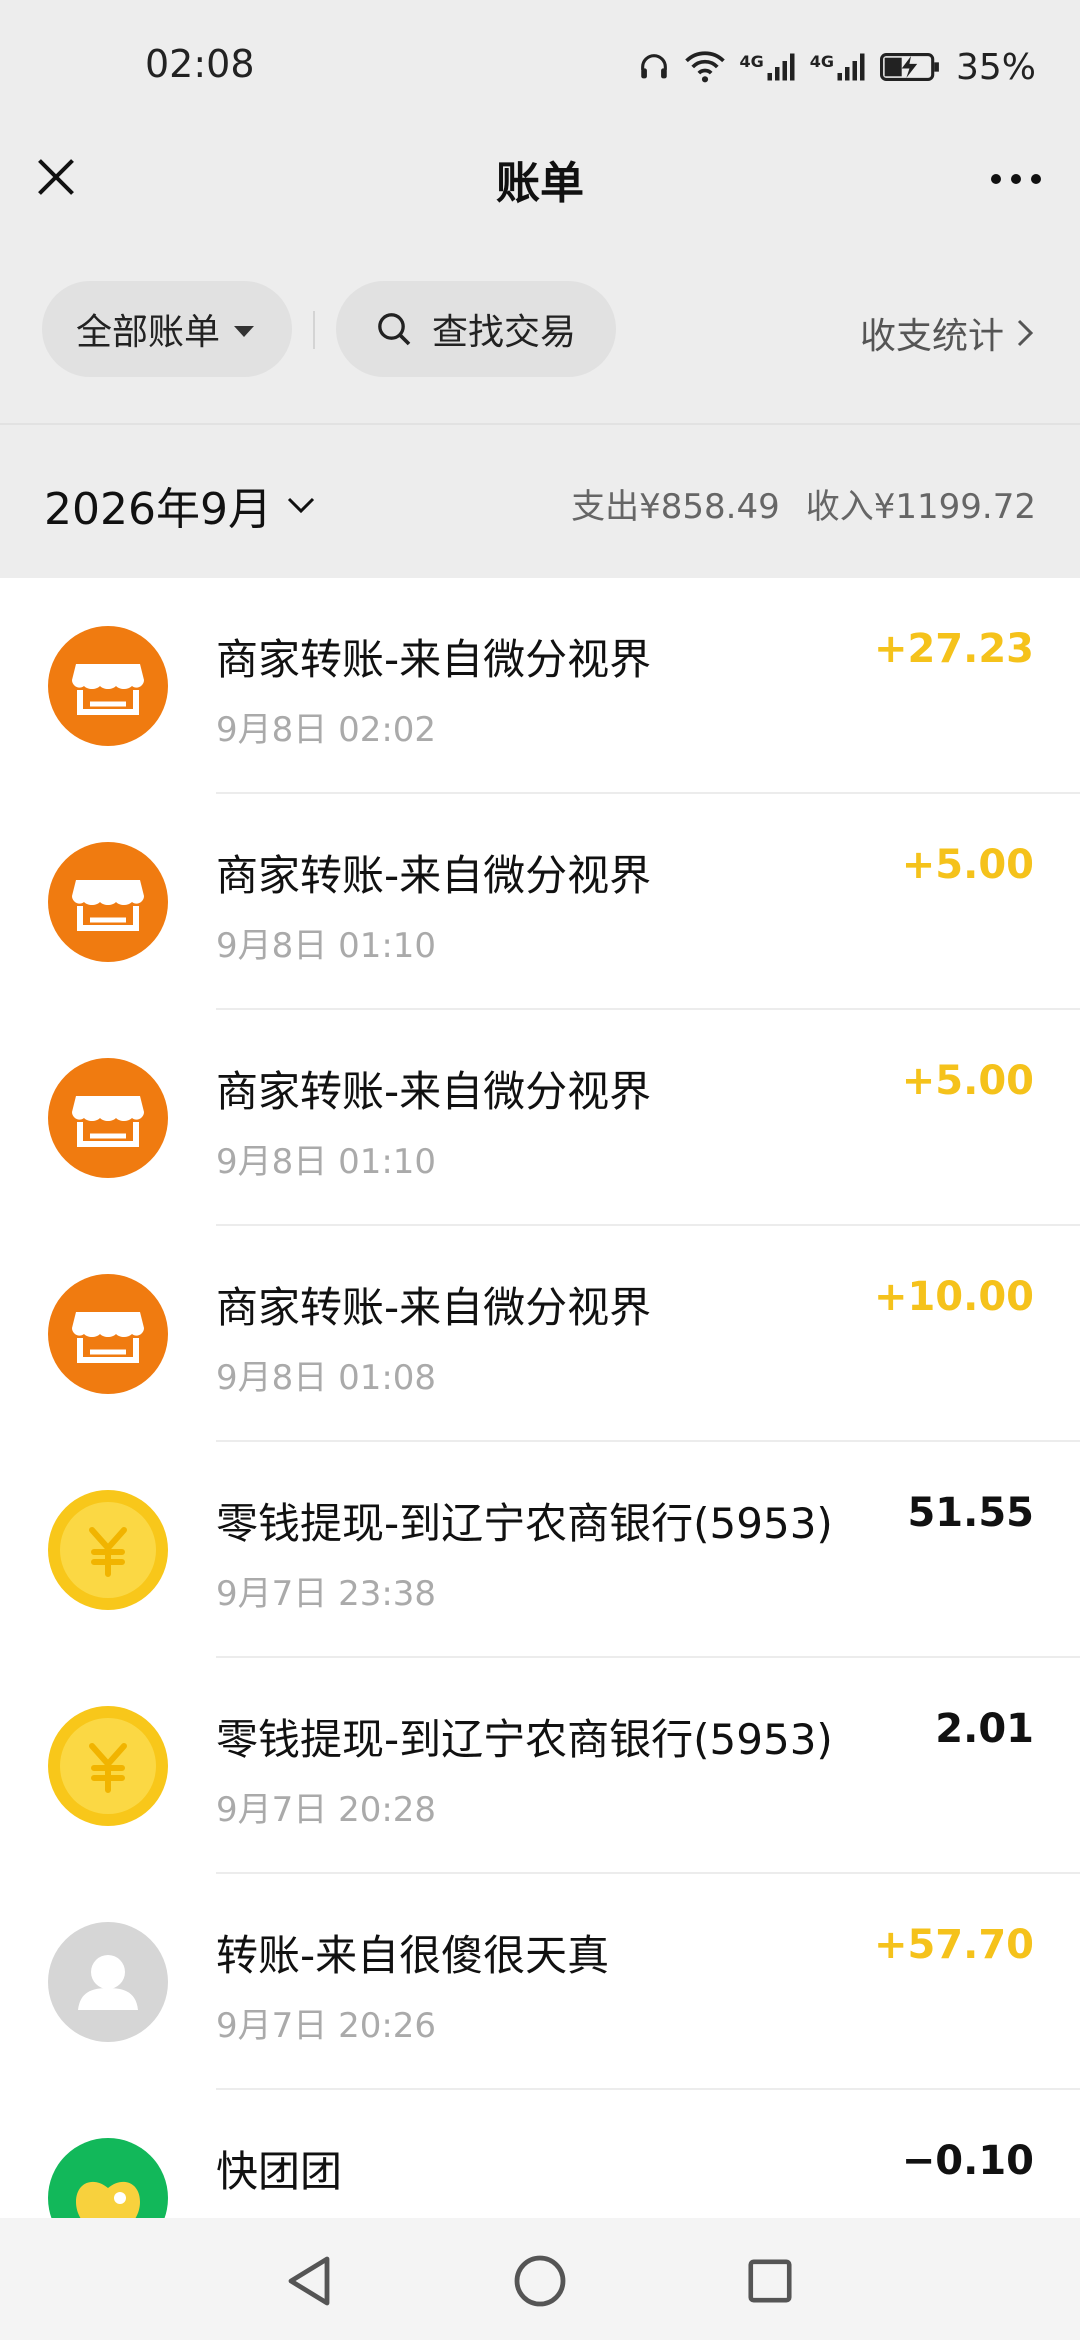  I want to click on transaction-row: 快团团 −0.10, so click(540, 2154).